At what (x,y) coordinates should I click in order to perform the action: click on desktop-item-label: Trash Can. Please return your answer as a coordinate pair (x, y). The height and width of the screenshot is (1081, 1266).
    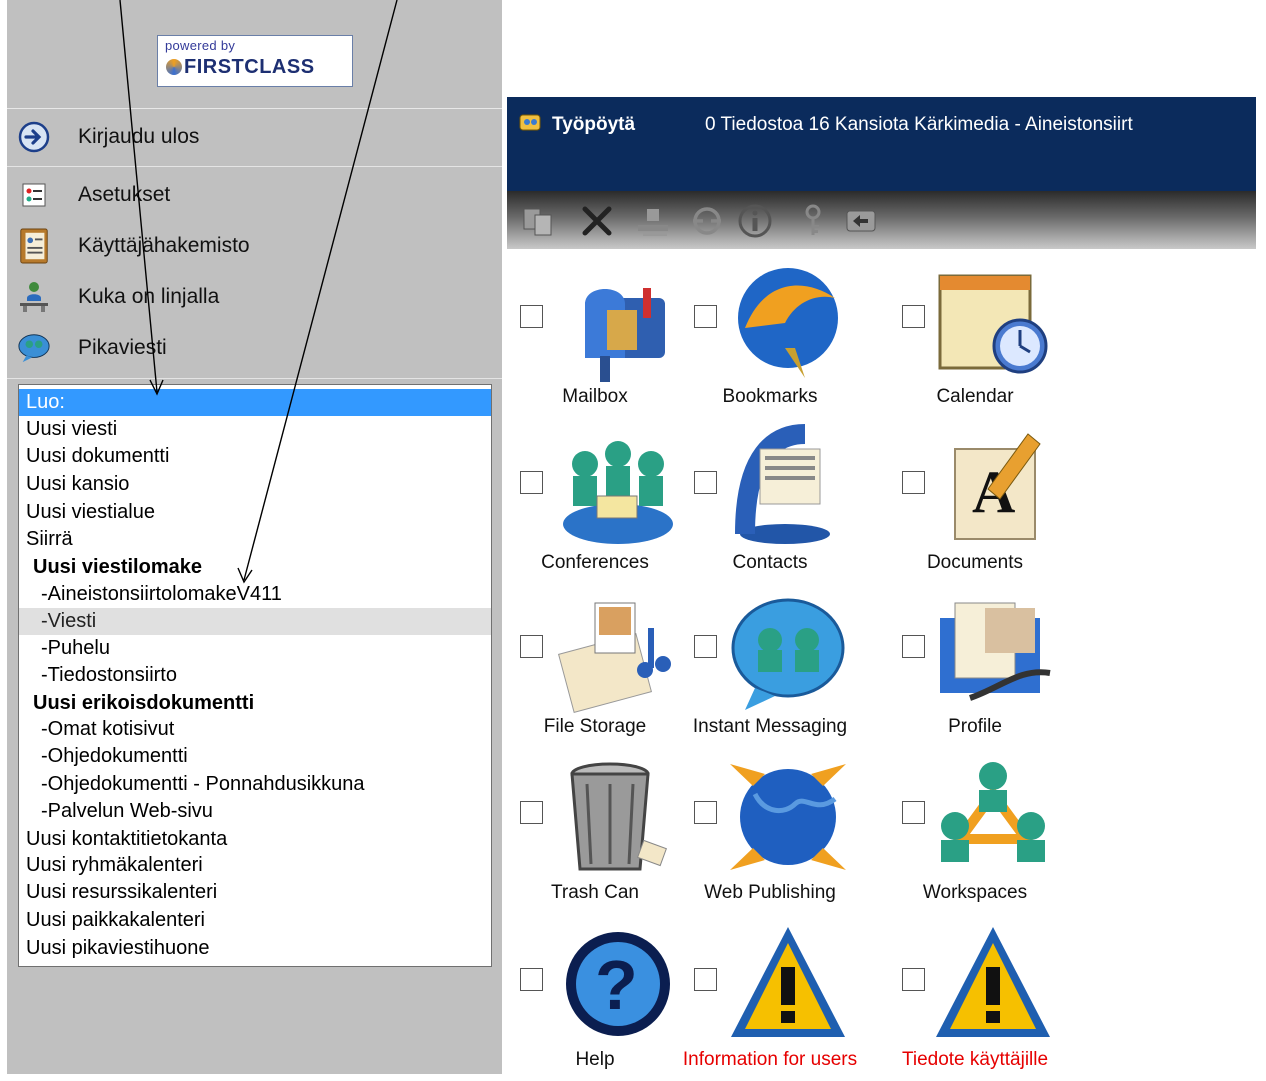
    Looking at the image, I should click on (595, 892).